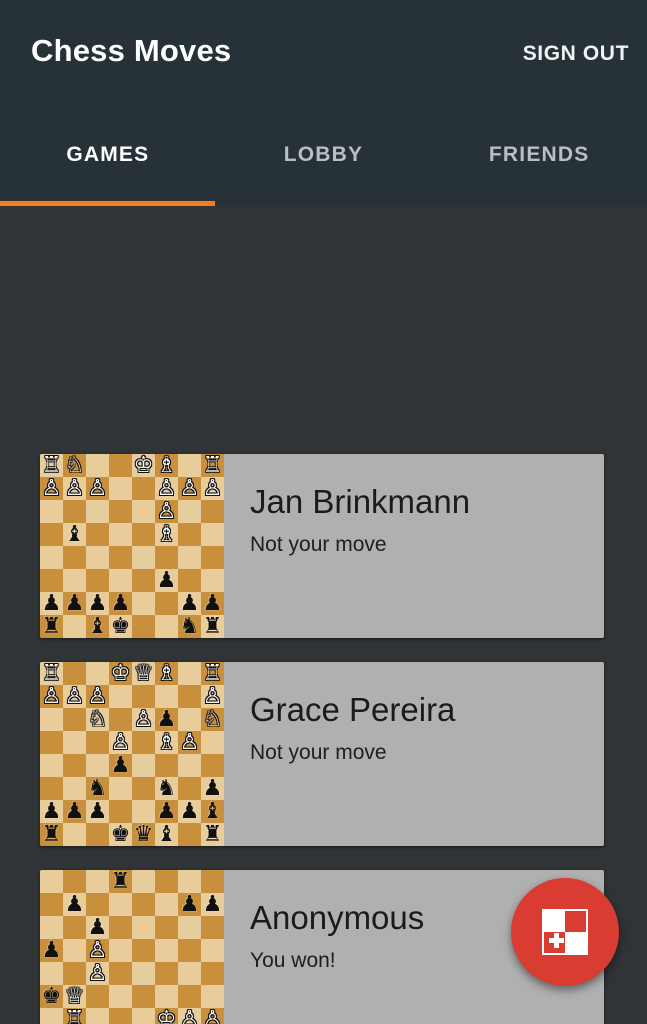 Image resolution: width=647 pixels, height=1024 pixels. What do you see at coordinates (143, 673) in the screenshot?
I see `board-square: ♕` at bounding box center [143, 673].